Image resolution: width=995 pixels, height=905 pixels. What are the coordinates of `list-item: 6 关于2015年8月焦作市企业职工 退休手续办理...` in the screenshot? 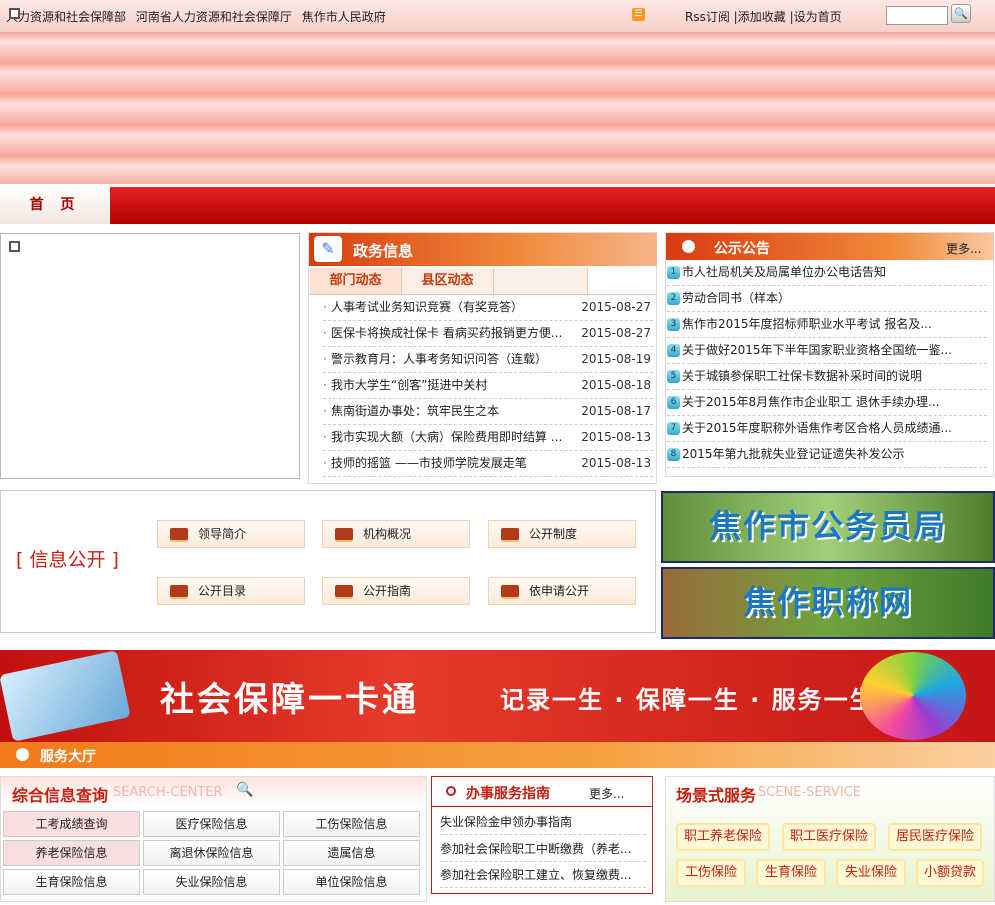 It's located at (827, 403).